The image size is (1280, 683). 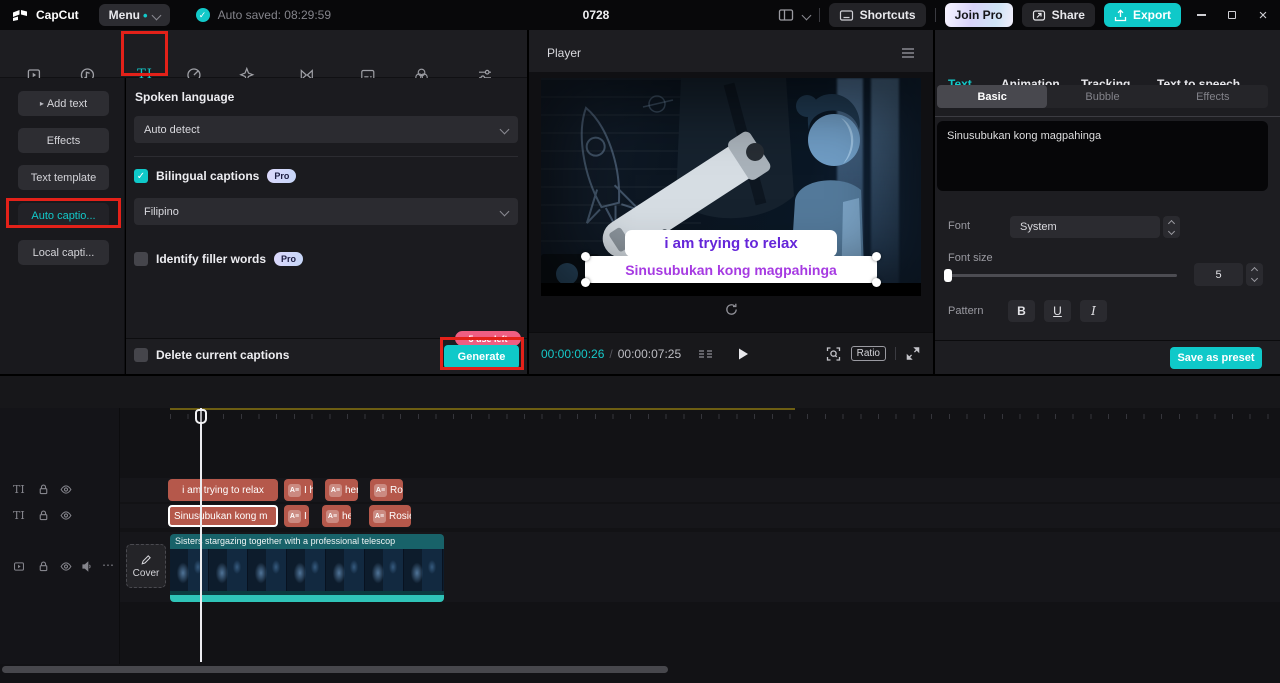 I want to click on caption-clip: A≡her n, so click(x=341, y=490).